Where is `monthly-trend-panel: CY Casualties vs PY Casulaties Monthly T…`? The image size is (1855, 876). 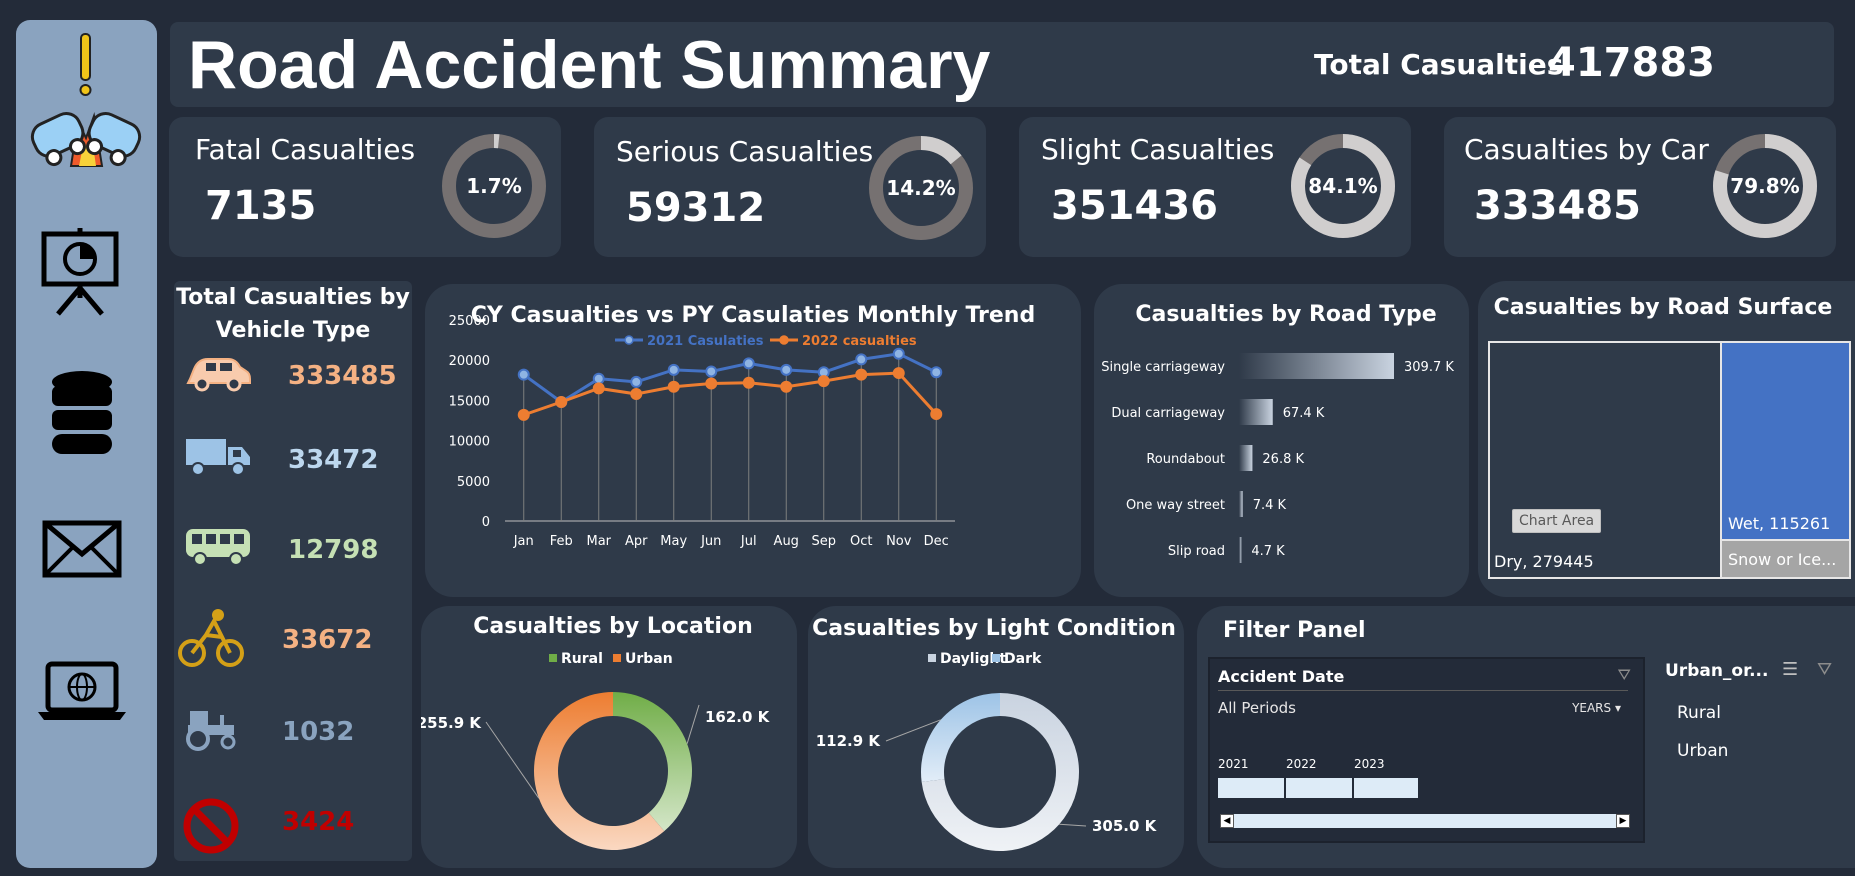
monthly-trend-panel: CY Casualties vs PY Casulaties Monthly T… is located at coordinates (753, 440).